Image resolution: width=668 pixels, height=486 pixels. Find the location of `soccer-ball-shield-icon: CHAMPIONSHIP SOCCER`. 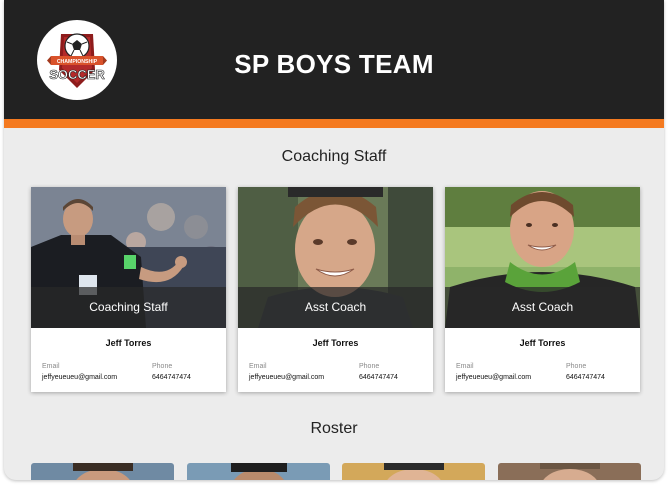

soccer-ball-shield-icon: CHAMPIONSHIP SOCCER is located at coordinates (77, 60).